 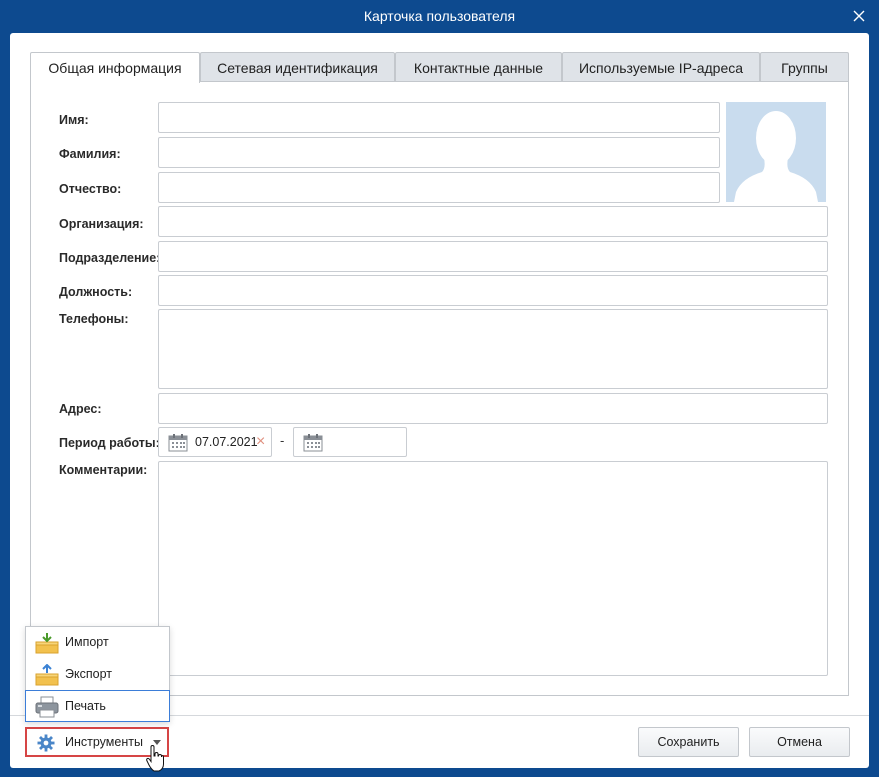 What do you see at coordinates (94, 319) in the screenshot?
I see `phones-label: Телефоны:` at bounding box center [94, 319].